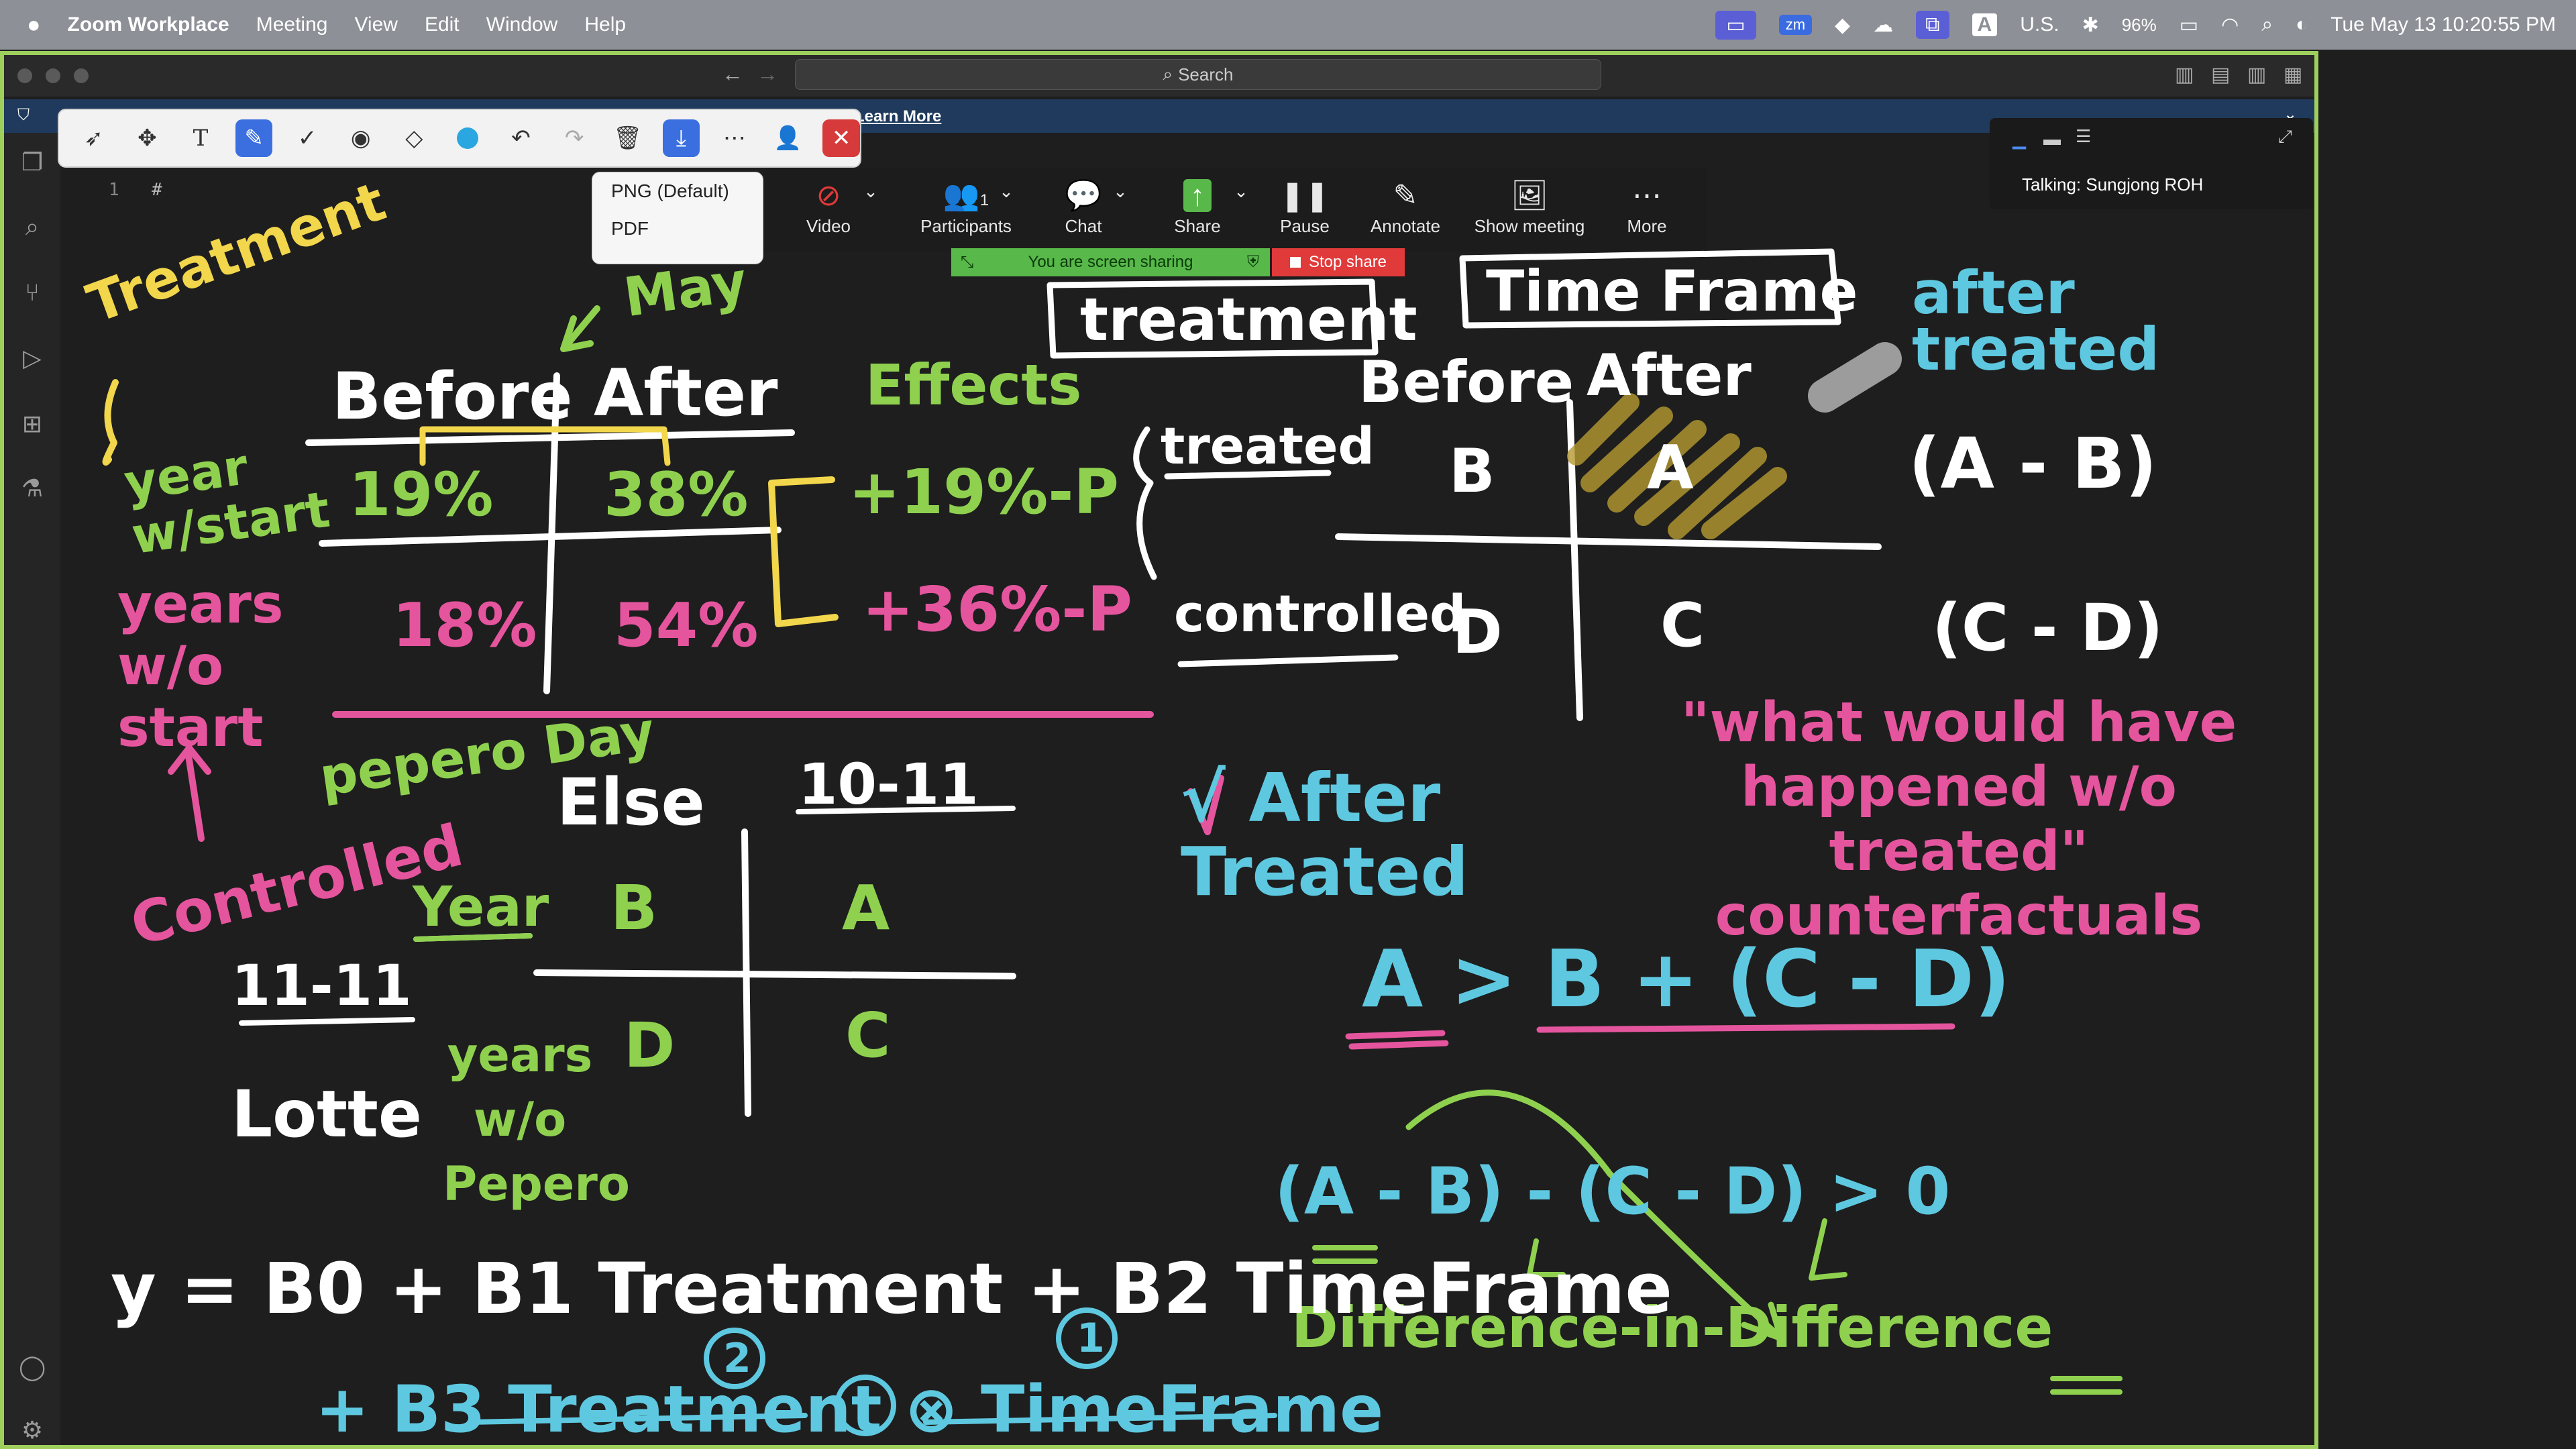  Describe the element at coordinates (891, 1289) in the screenshot. I see `note-equation-line1: y = B0 + B1 Treatment + B2 TimeFrame` at that location.